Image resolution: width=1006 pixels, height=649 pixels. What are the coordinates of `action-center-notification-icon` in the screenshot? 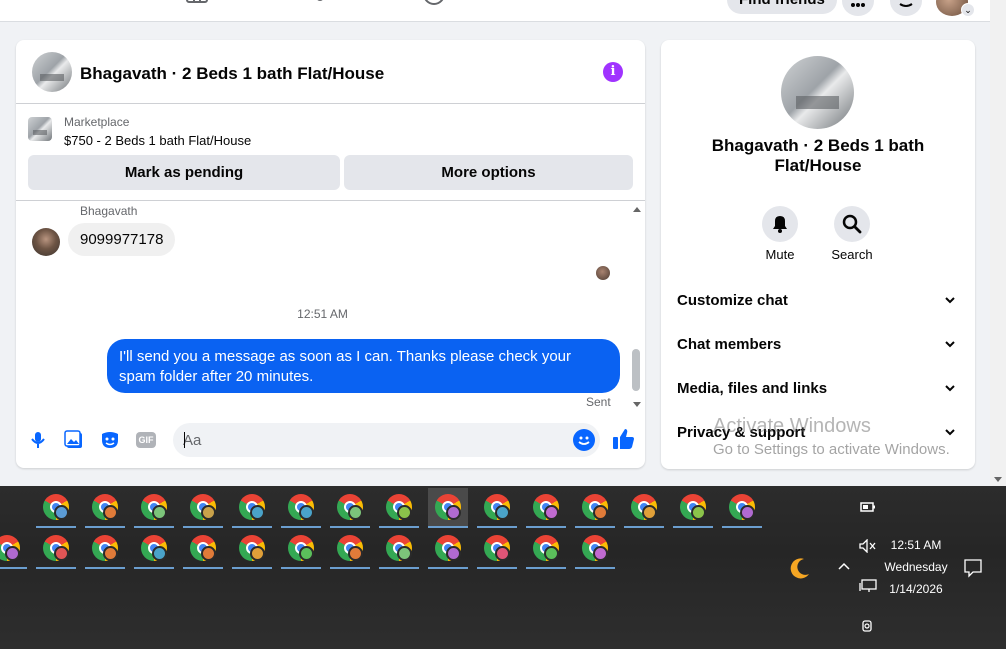 It's located at (973, 568).